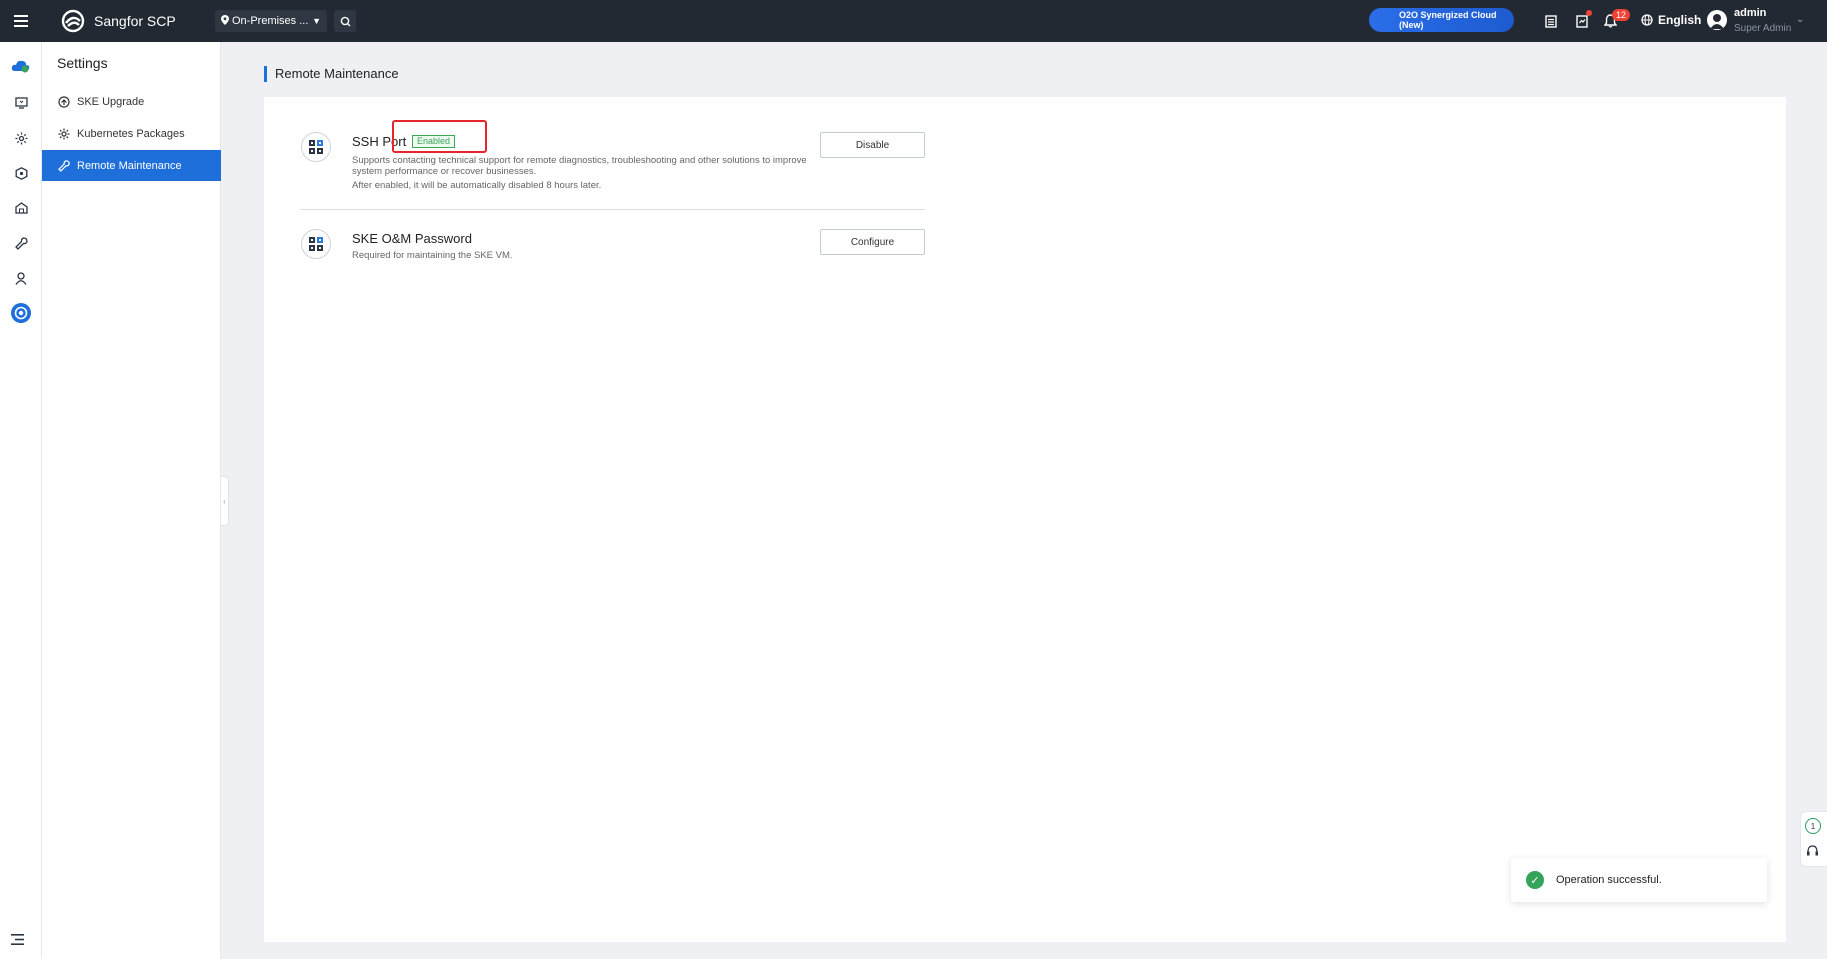 The height and width of the screenshot is (959, 1827). What do you see at coordinates (21, 313) in the screenshot?
I see `settings-icon` at bounding box center [21, 313].